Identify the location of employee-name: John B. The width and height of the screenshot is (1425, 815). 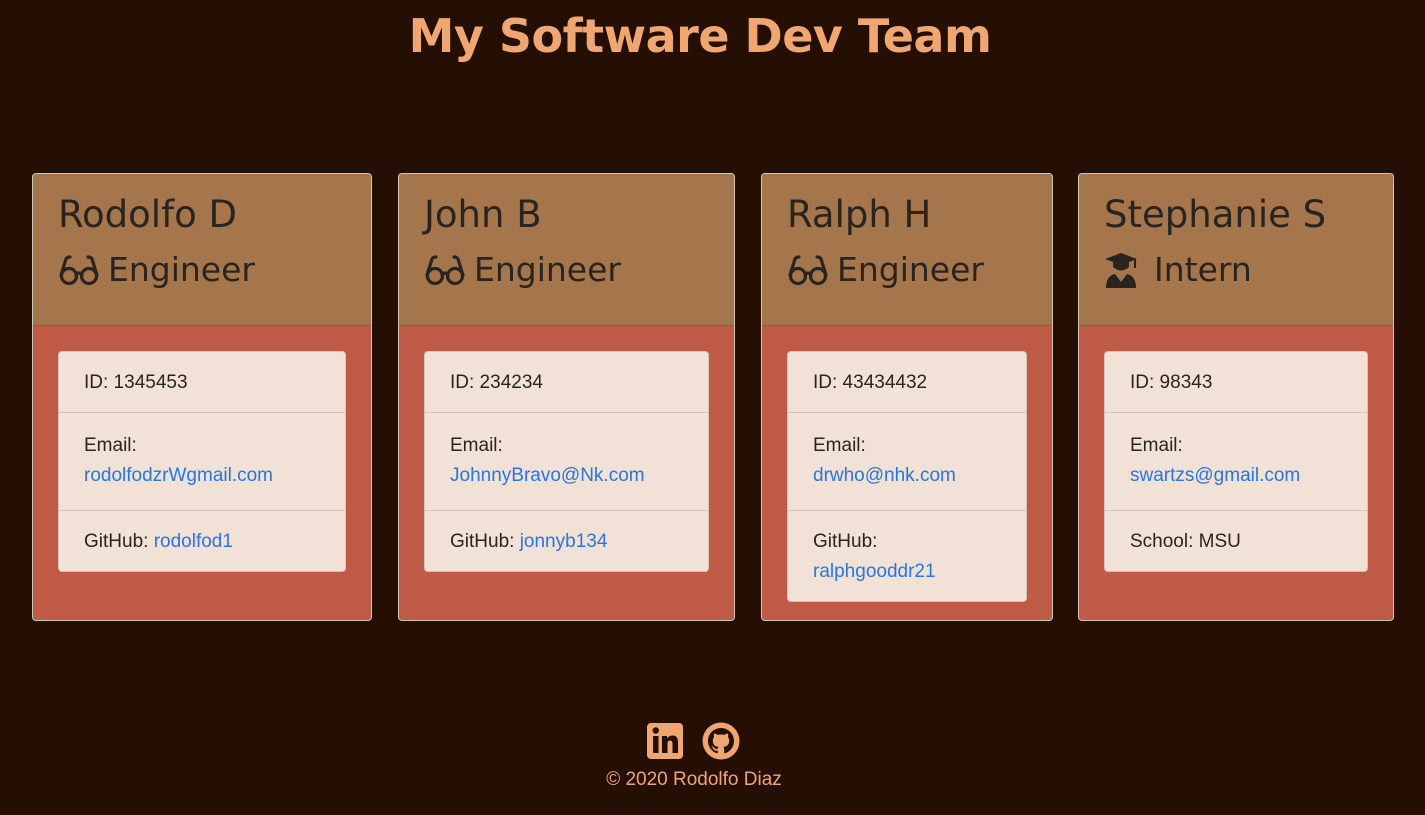
(483, 214).